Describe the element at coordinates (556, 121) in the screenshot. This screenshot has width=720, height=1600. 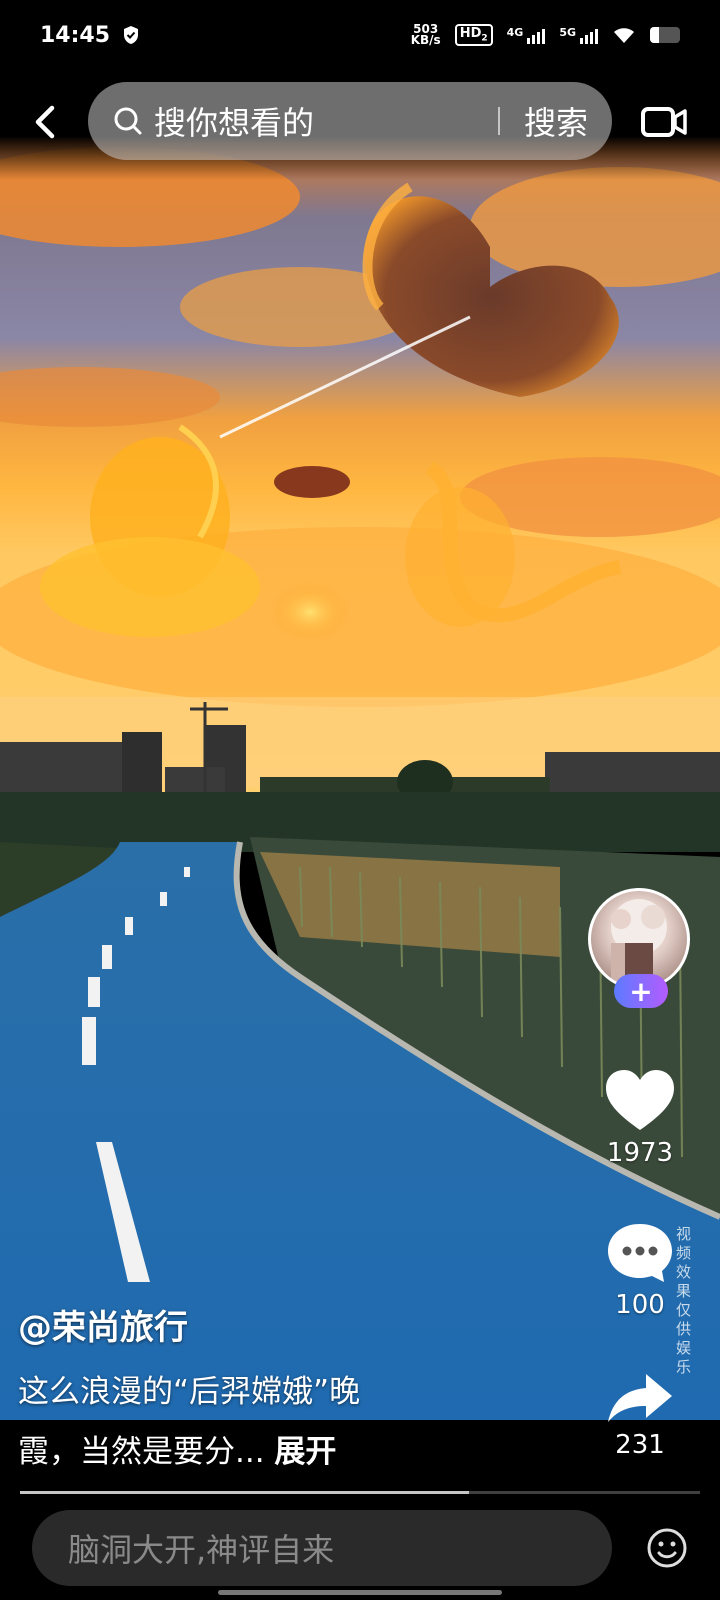
I see `search-button: 搜索` at that location.